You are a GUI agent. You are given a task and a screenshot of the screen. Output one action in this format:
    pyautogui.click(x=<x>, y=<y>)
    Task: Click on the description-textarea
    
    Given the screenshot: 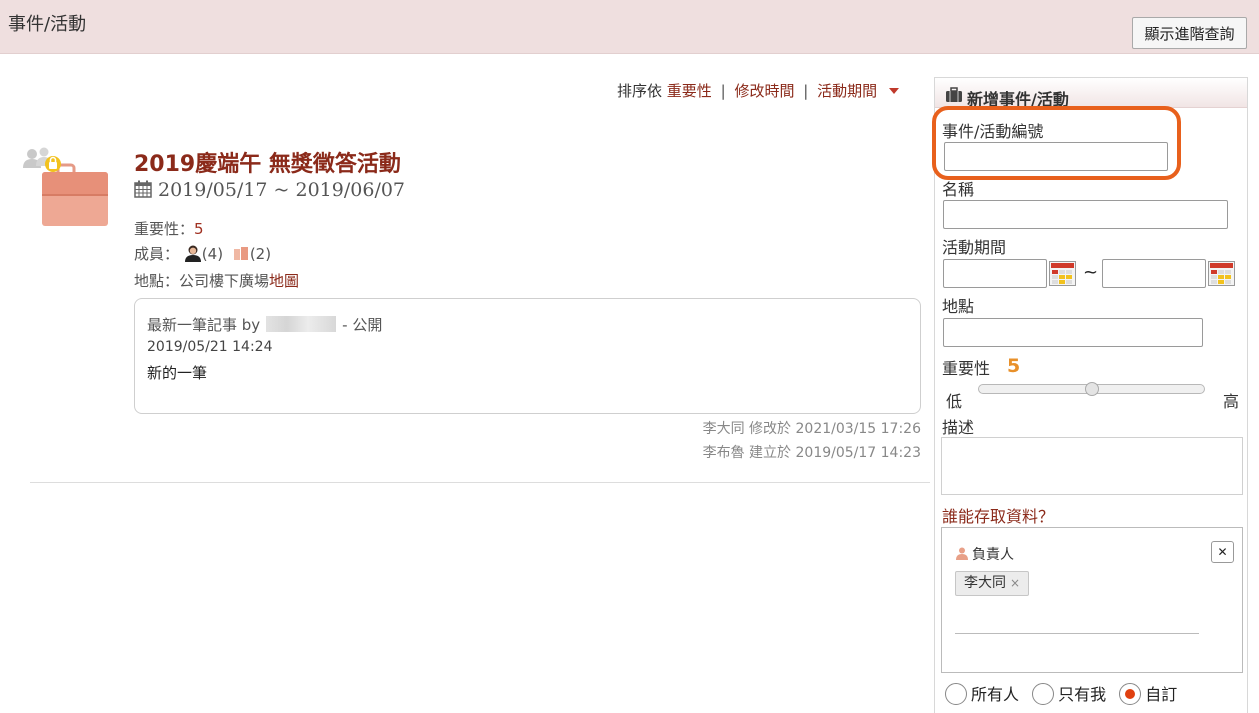 What is the action you would take?
    pyautogui.click(x=1092, y=466)
    